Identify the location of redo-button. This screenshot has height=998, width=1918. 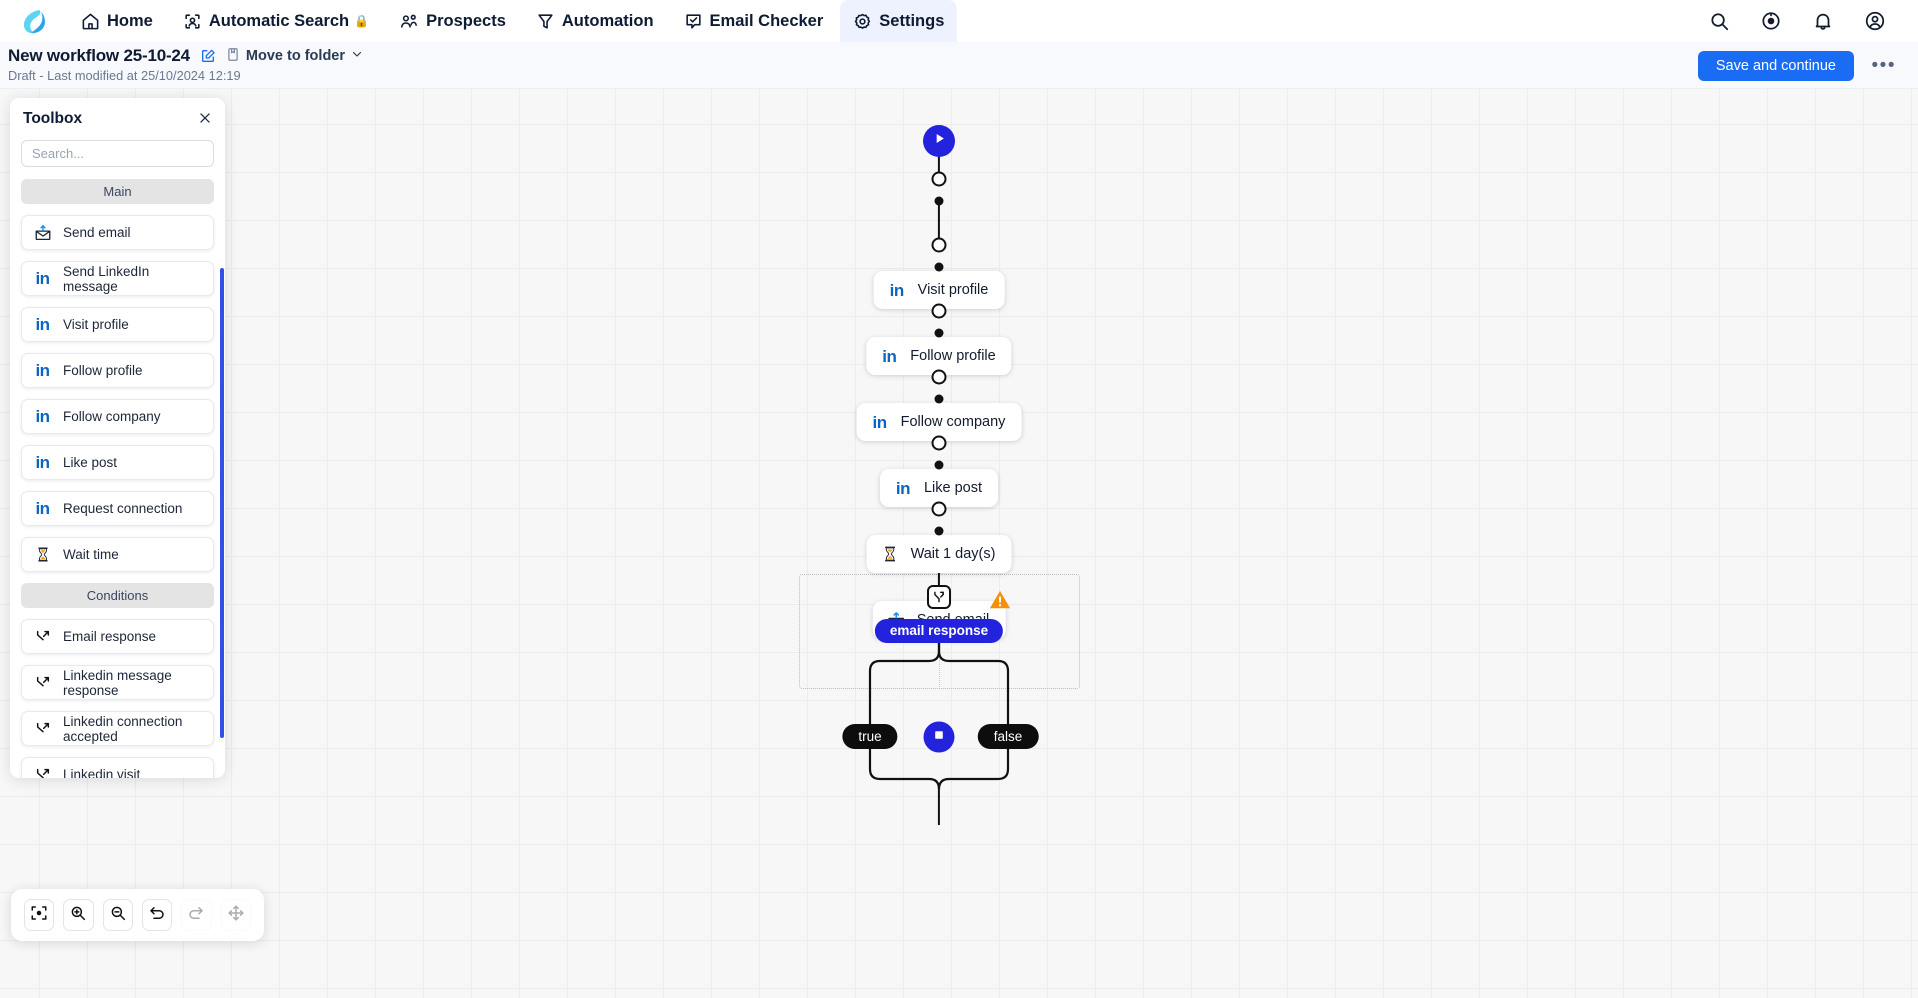
(196, 915).